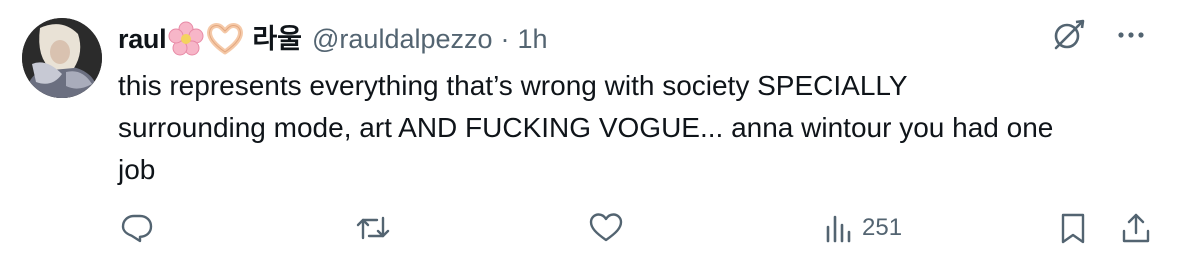  I want to click on bookmark-button, so click(1073, 228).